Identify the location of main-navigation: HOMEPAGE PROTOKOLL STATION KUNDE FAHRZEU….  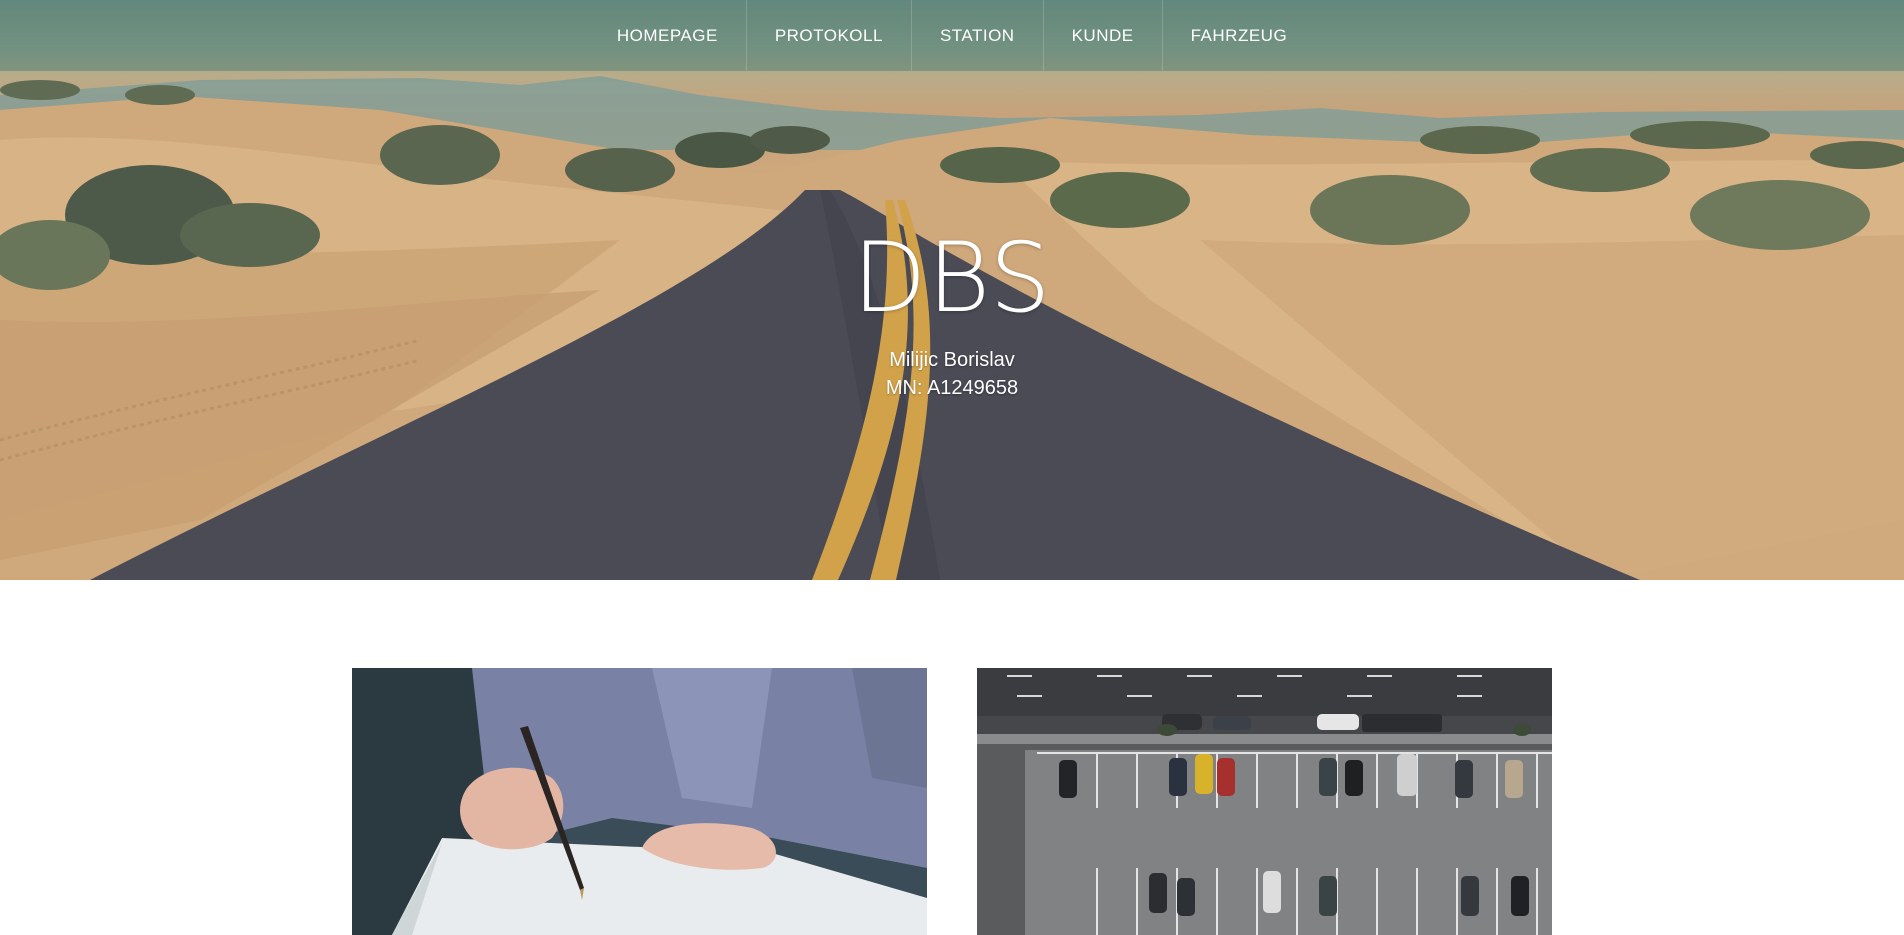
(952, 35).